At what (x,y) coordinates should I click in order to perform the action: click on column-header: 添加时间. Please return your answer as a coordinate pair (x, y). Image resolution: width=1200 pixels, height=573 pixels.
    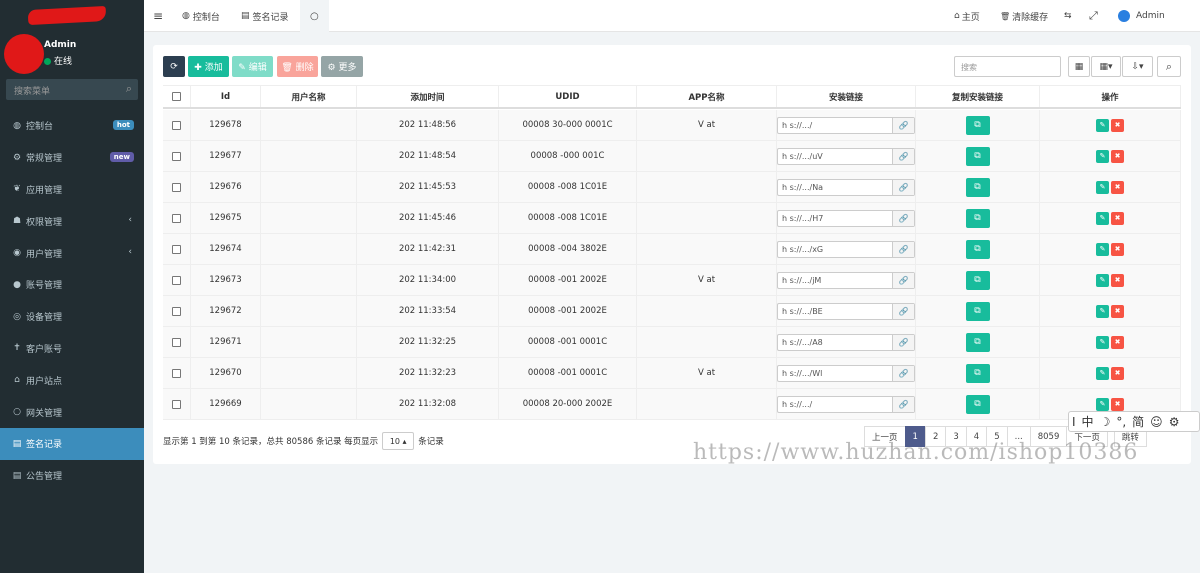
    Looking at the image, I should click on (428, 96).